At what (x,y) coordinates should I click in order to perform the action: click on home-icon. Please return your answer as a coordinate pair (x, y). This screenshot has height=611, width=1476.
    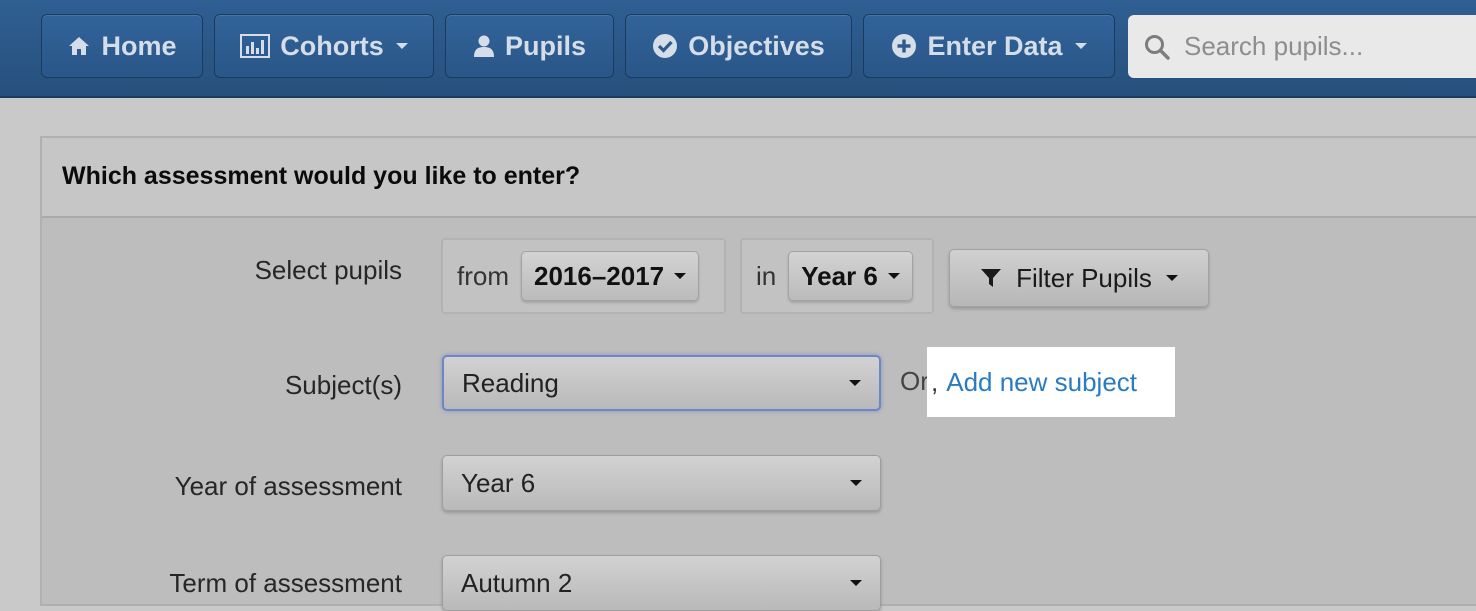
    Looking at the image, I should click on (79, 46).